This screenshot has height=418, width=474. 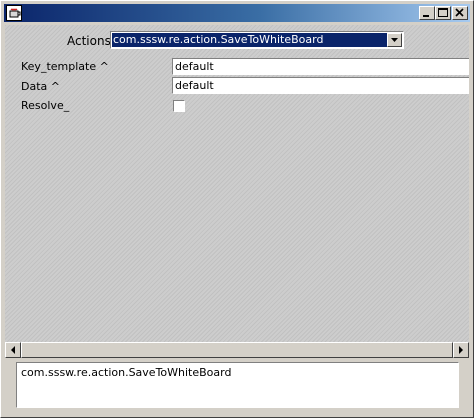 I want to click on close-icon, so click(x=459, y=12).